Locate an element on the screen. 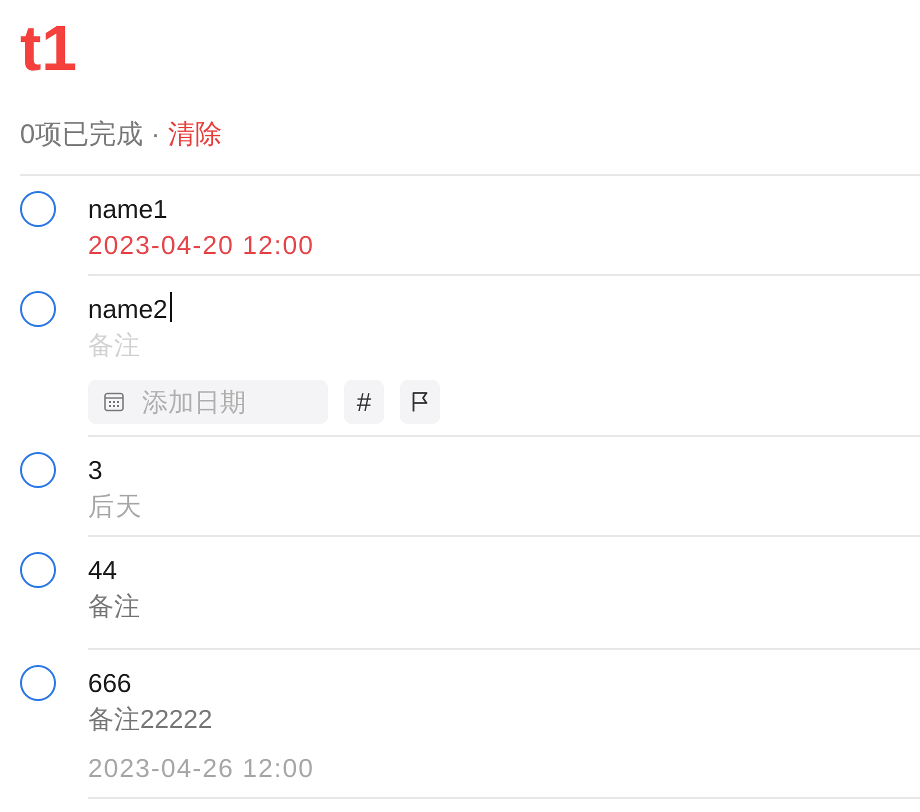 Image resolution: width=920 pixels, height=812 pixels. task-name: name1 is located at coordinates (128, 209).